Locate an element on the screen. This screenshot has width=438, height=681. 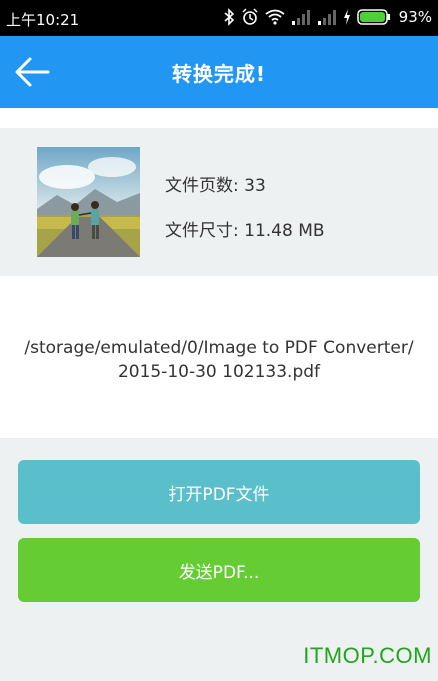
open-pdf-button: 打开PDF文件 is located at coordinates (219, 492).